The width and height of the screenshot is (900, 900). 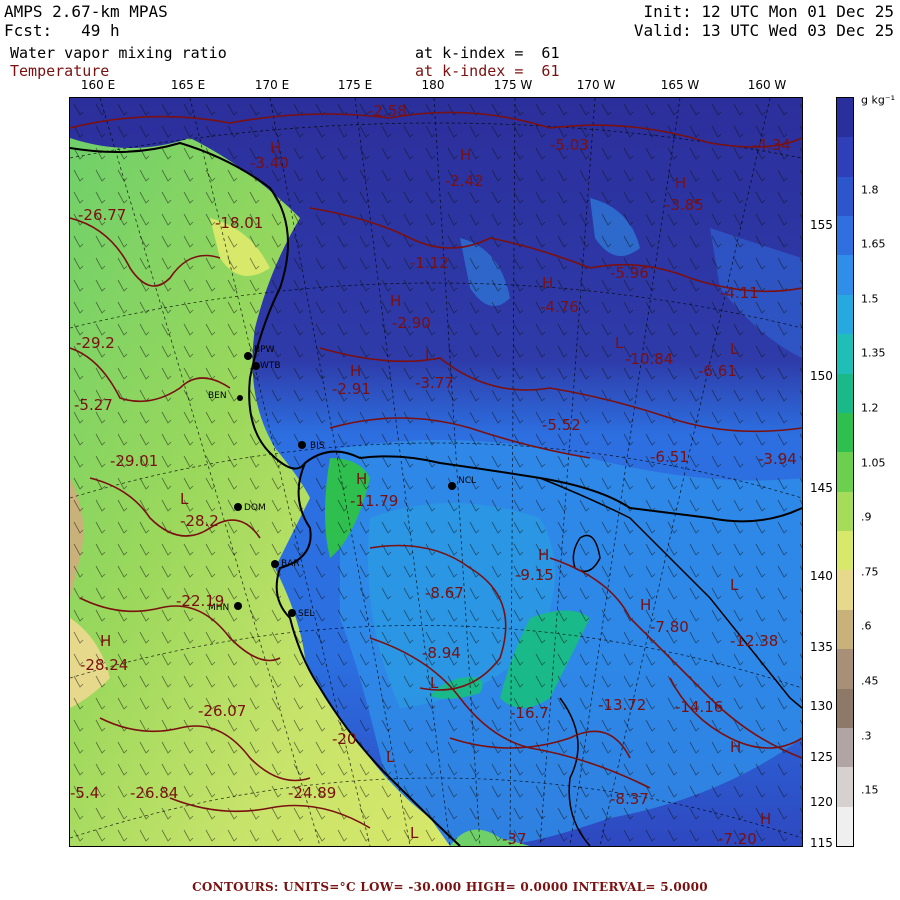 I want to click on lon-label: 165 E, so click(x=188, y=85).